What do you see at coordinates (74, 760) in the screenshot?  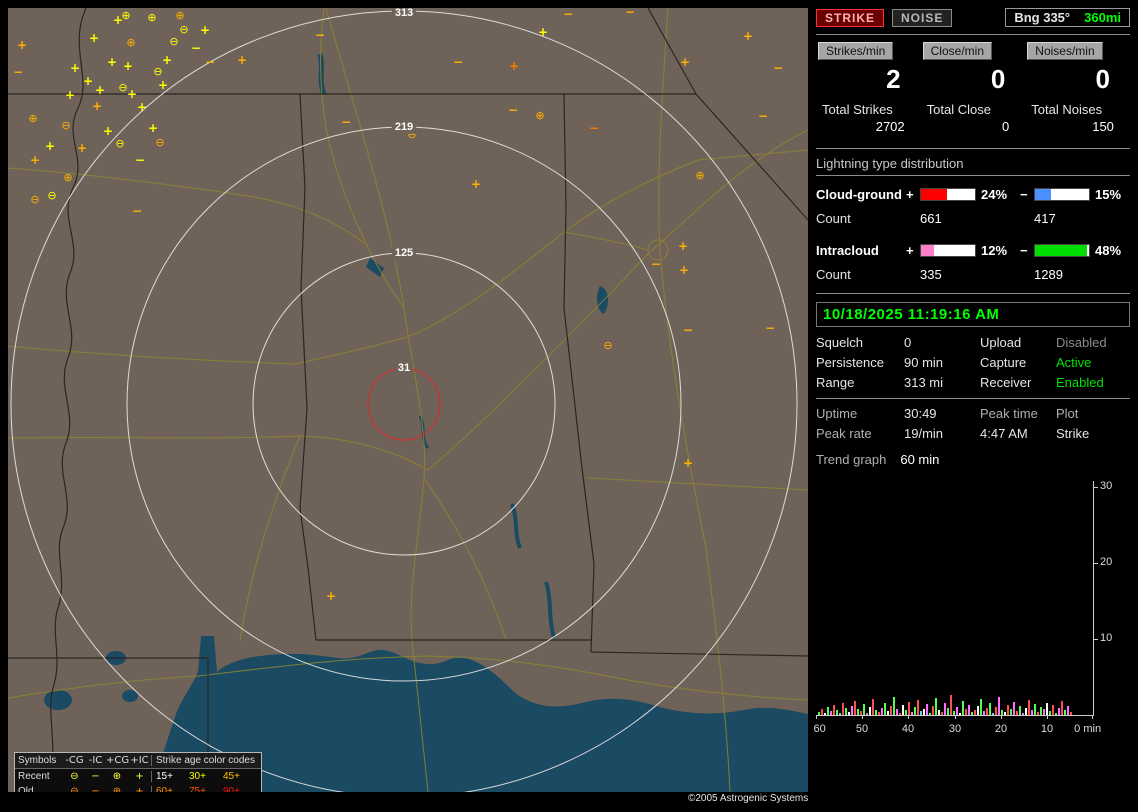 I see `legend-col-ncg: -CG` at bounding box center [74, 760].